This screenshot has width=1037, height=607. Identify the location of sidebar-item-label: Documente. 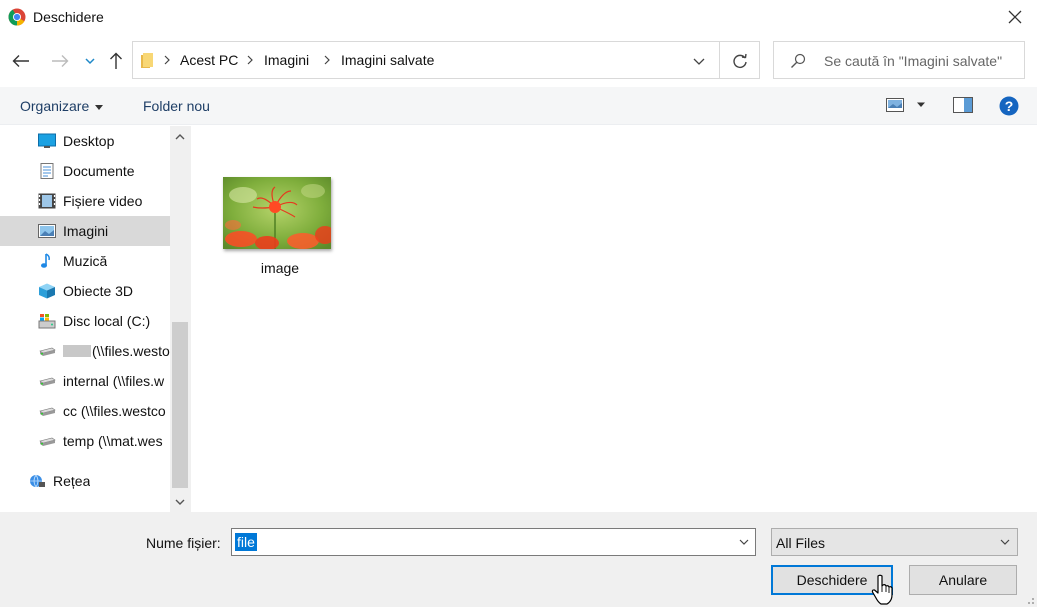
(99, 171).